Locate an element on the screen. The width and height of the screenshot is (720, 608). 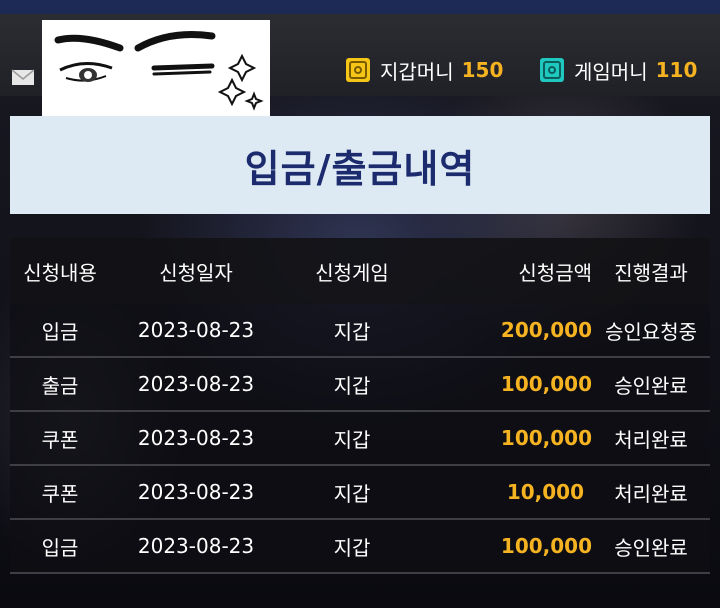
request-status: 승인요청중 is located at coordinates (651, 331).